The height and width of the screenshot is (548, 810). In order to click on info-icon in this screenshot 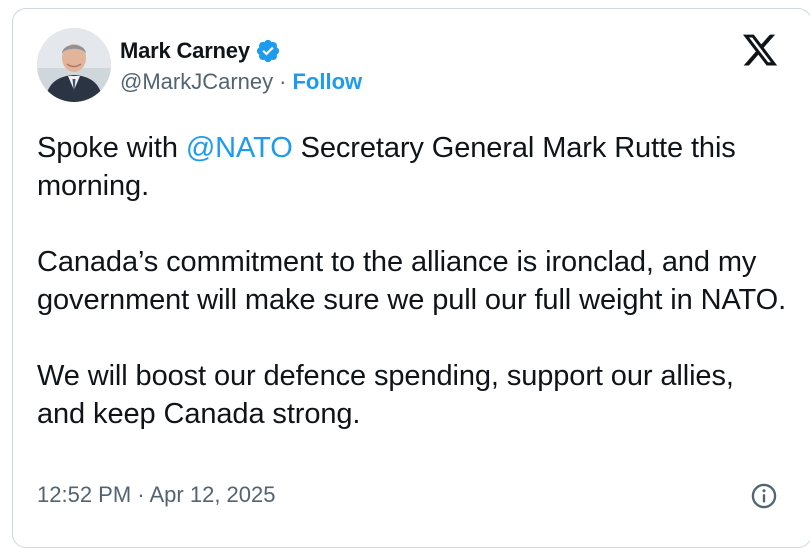, I will do `click(764, 496)`.